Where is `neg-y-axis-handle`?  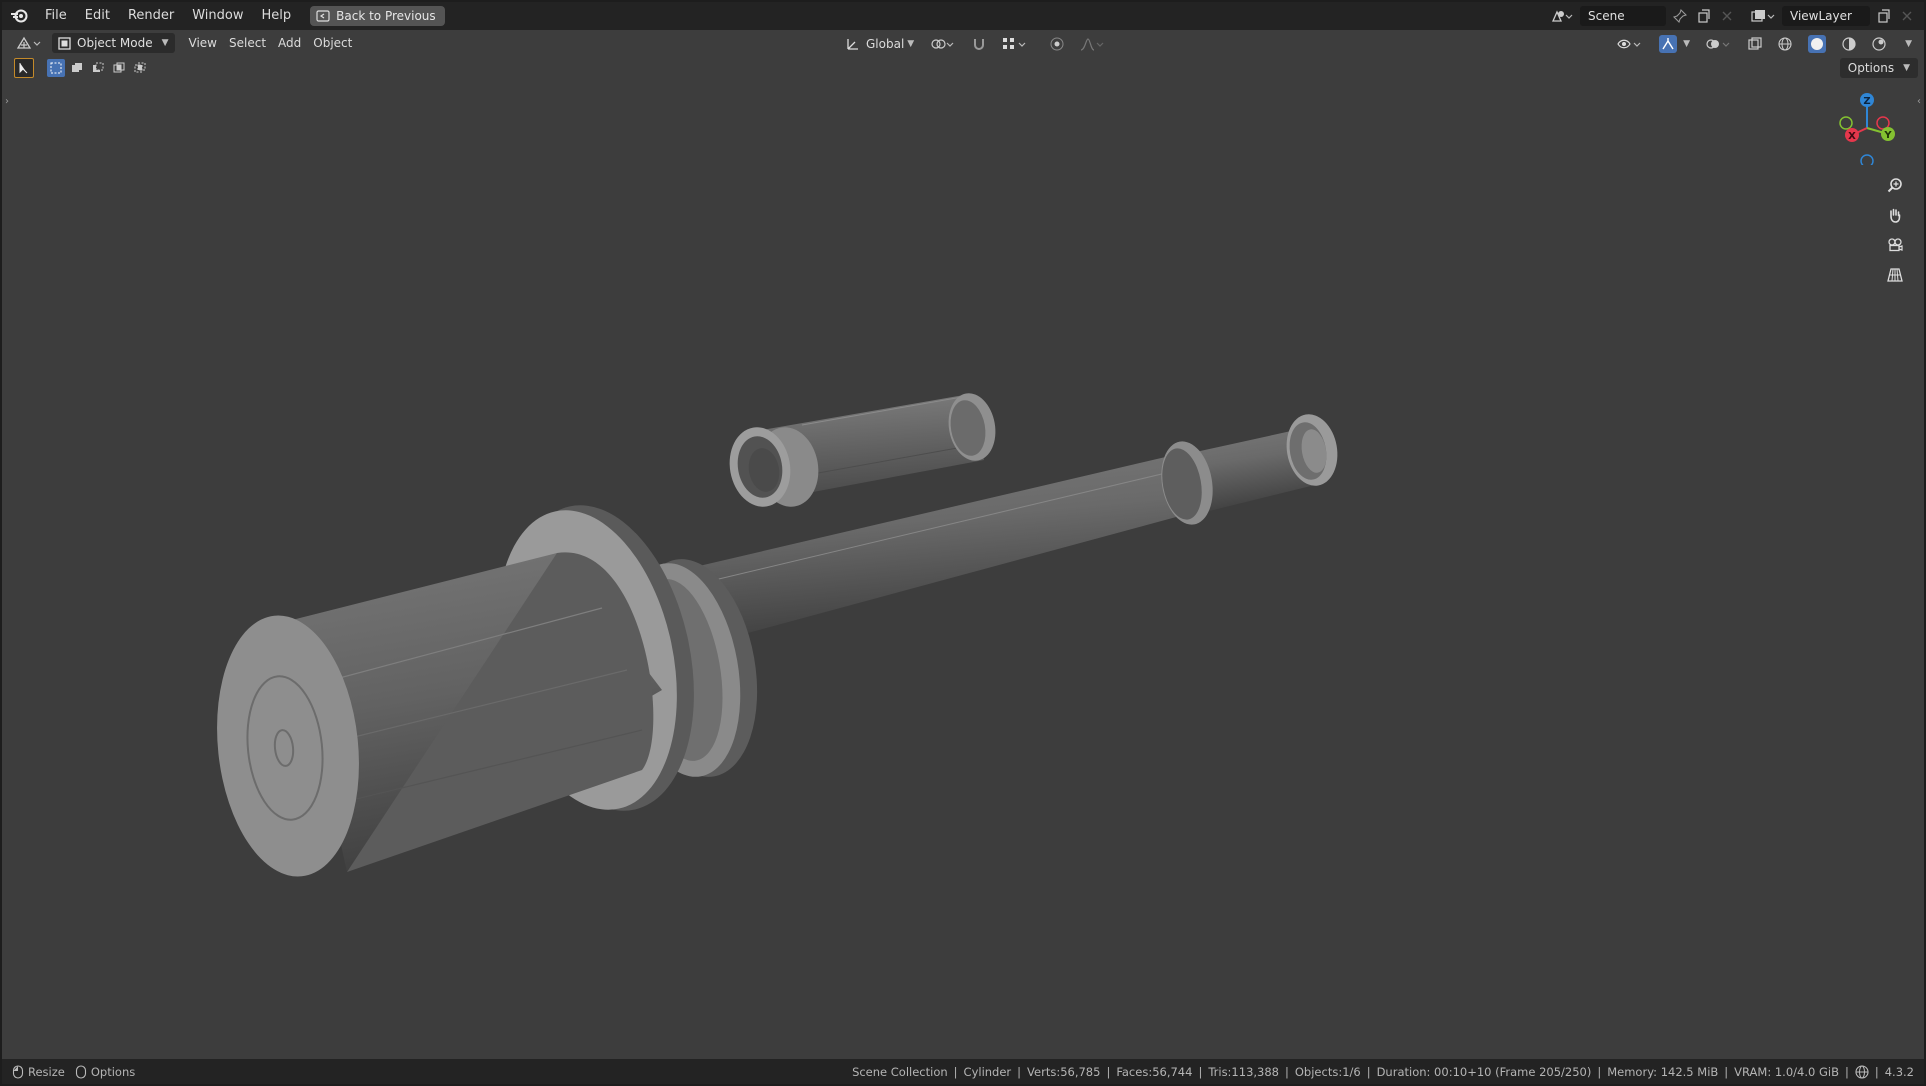
neg-y-axis-handle is located at coordinates (1846, 123).